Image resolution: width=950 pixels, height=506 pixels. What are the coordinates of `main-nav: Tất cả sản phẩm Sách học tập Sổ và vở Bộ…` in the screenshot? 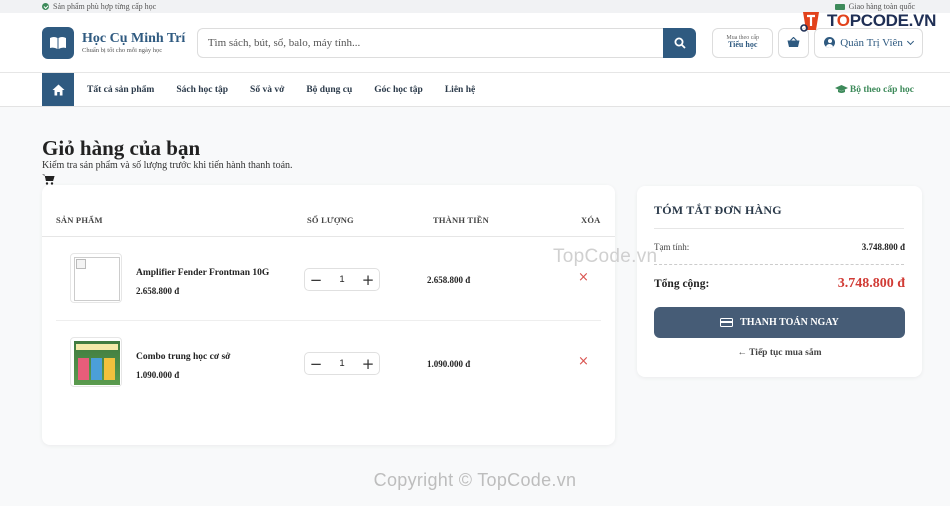 It's located at (475, 90).